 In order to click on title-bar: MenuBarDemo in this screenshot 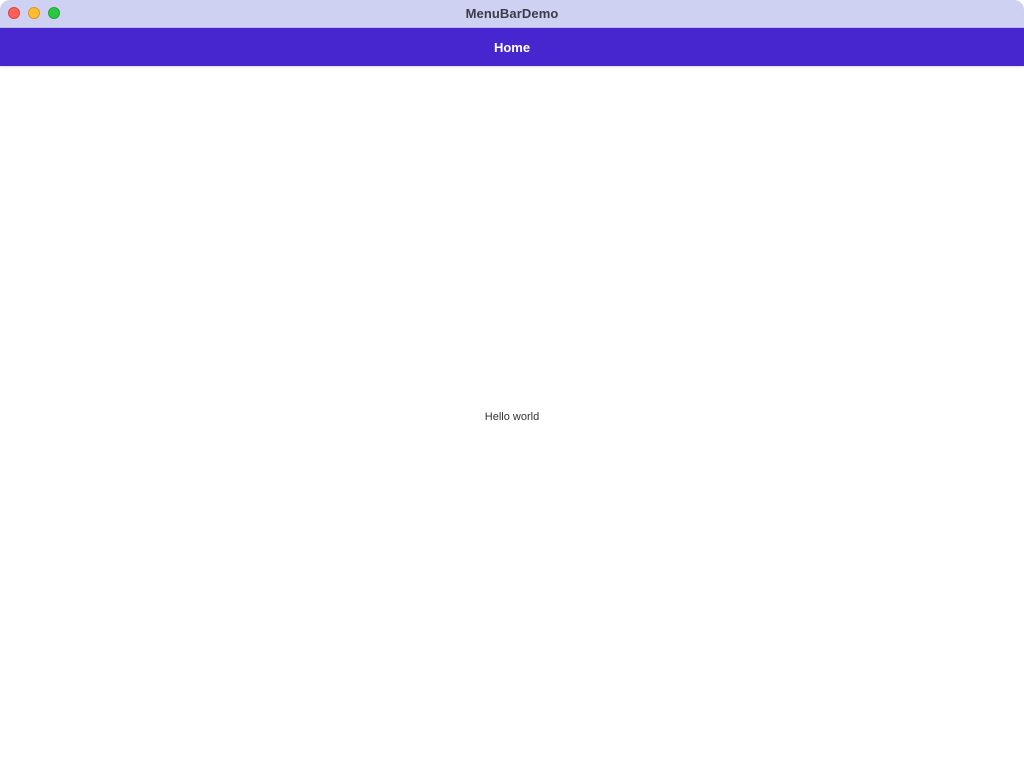, I will do `click(512, 14)`.